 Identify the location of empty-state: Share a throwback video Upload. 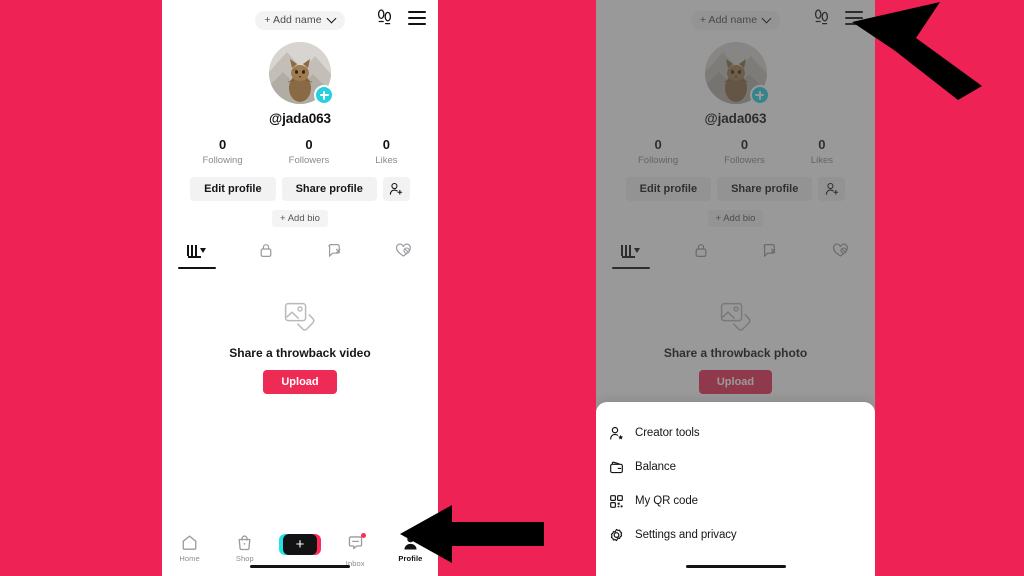
(300, 396).